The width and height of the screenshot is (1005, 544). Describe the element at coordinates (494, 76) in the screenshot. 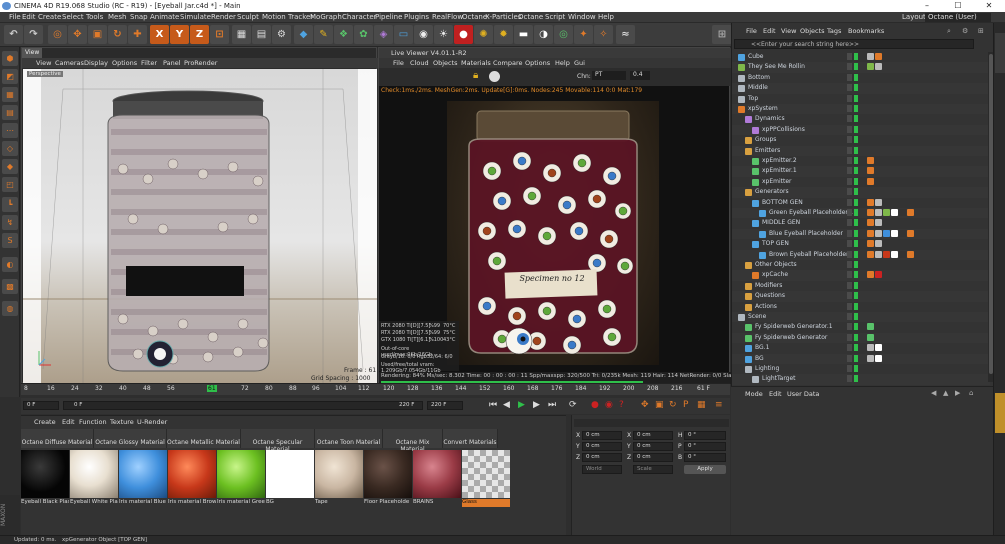

I see `refresh-icon` at that location.